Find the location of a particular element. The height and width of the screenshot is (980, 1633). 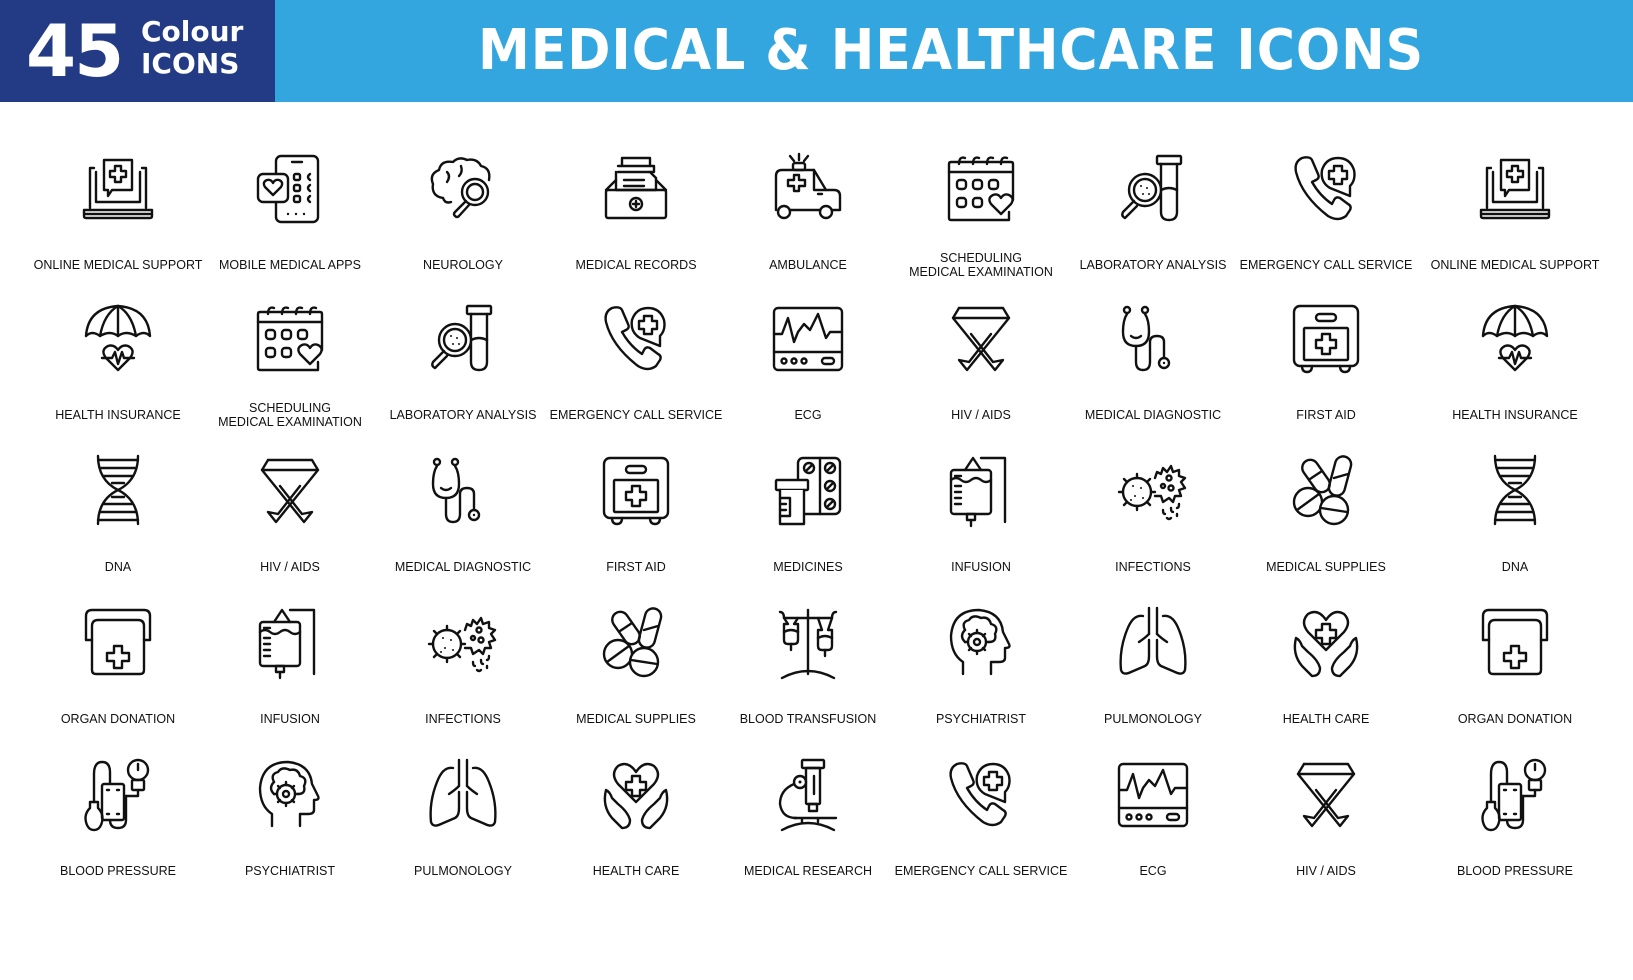

icon-tile: PSYCHIATRIST is located at coordinates (290, 831).